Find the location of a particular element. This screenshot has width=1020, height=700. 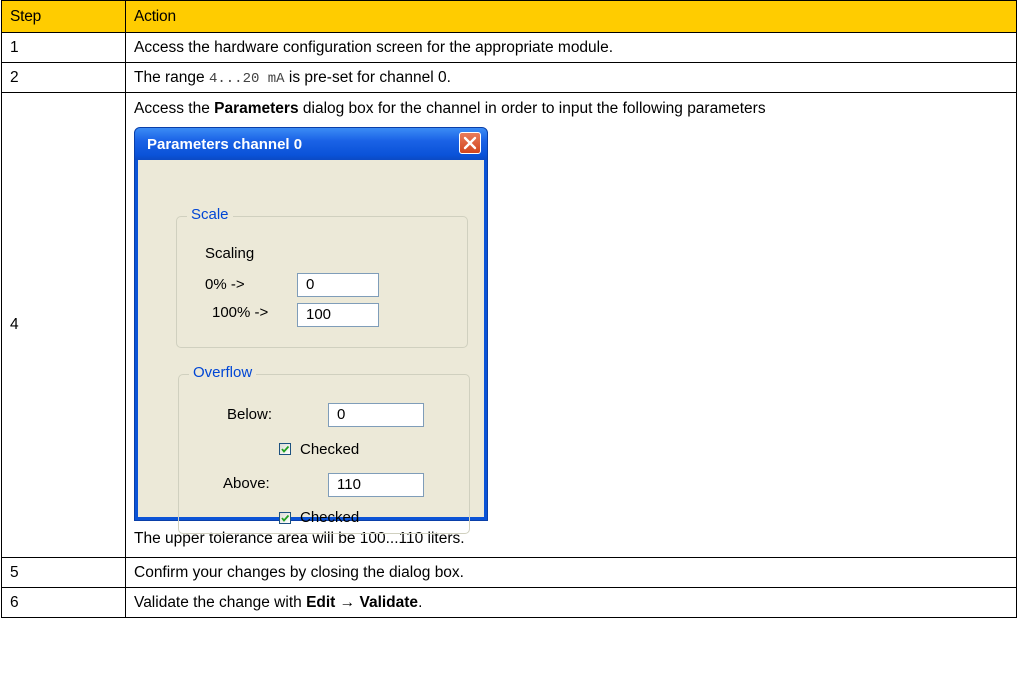

scale-group: Scale Scaling 0% -> 0 100% -> 100 is located at coordinates (322, 277).